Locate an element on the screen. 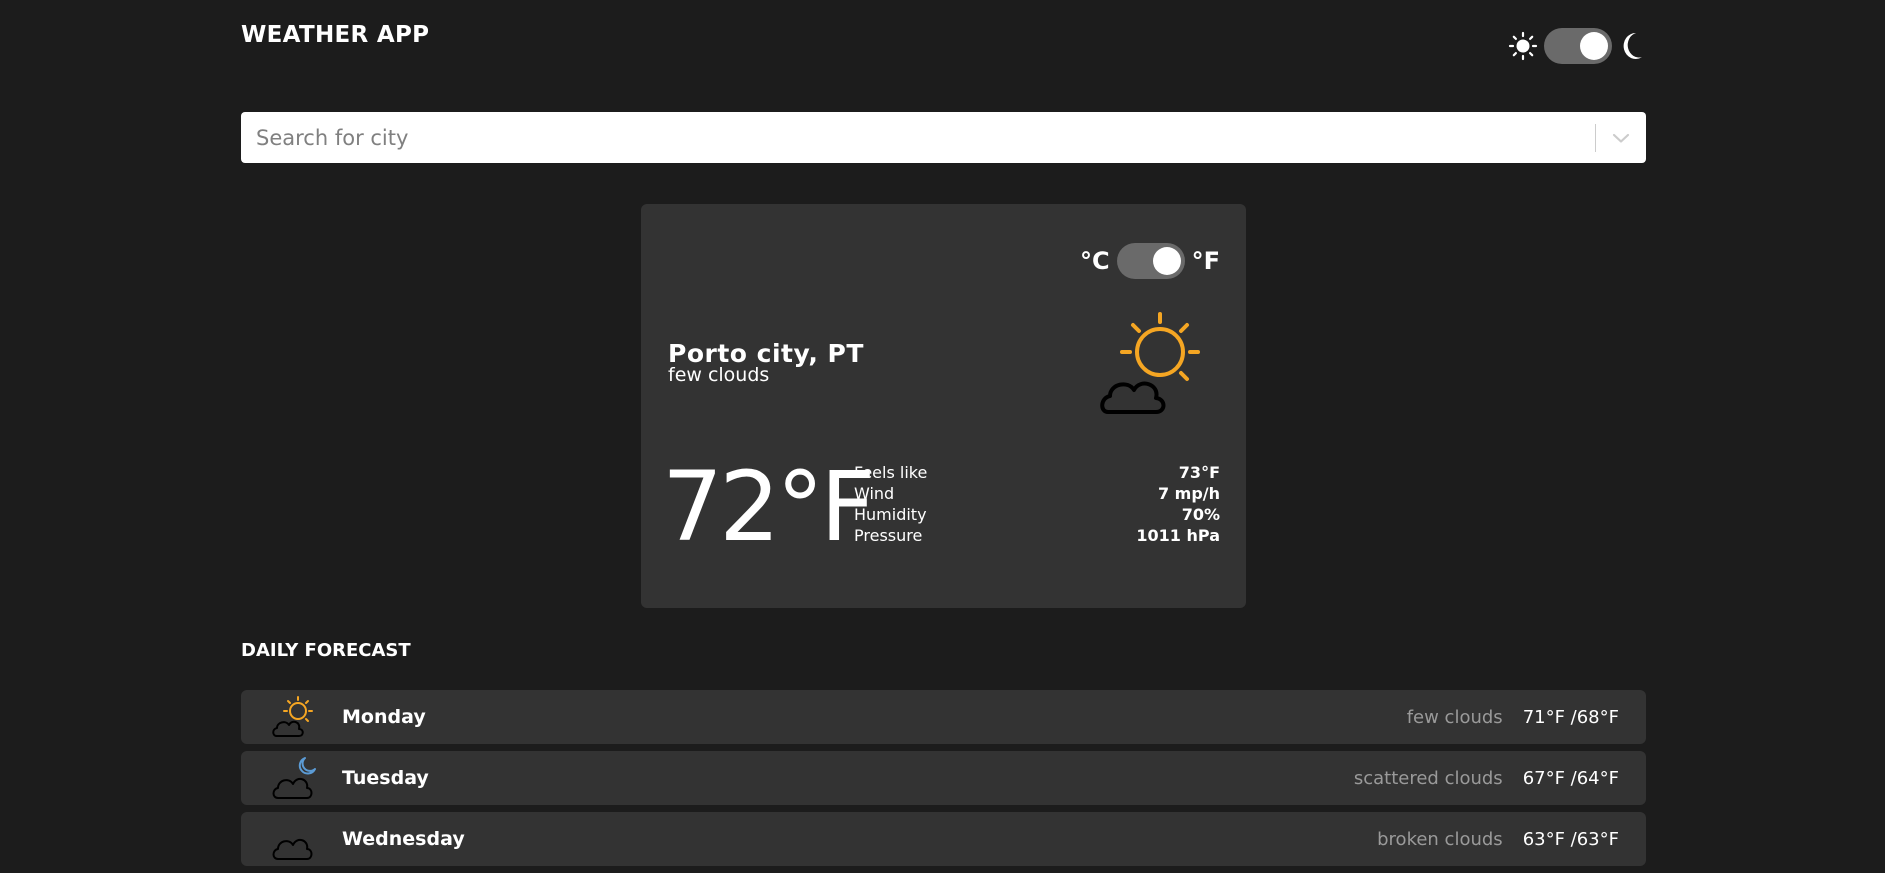  detail-value: 7 mp/h is located at coordinates (1188, 493).